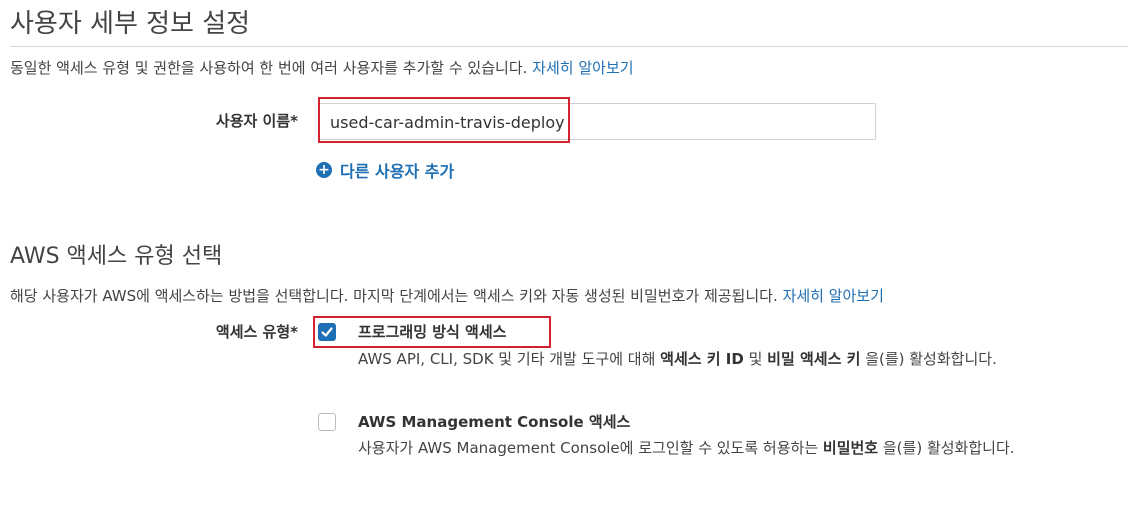  I want to click on access-learn-more-link: 자세히 알아보기, so click(833, 296).